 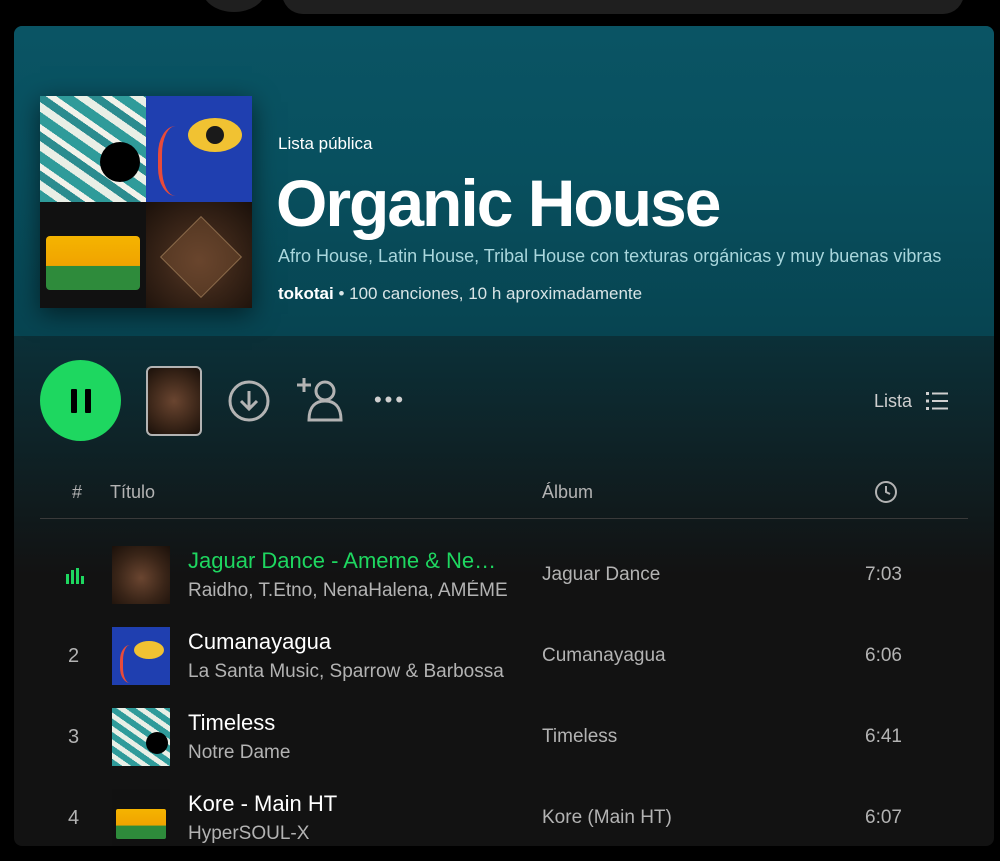 I want to click on thumb-scene, so click(x=141, y=824).